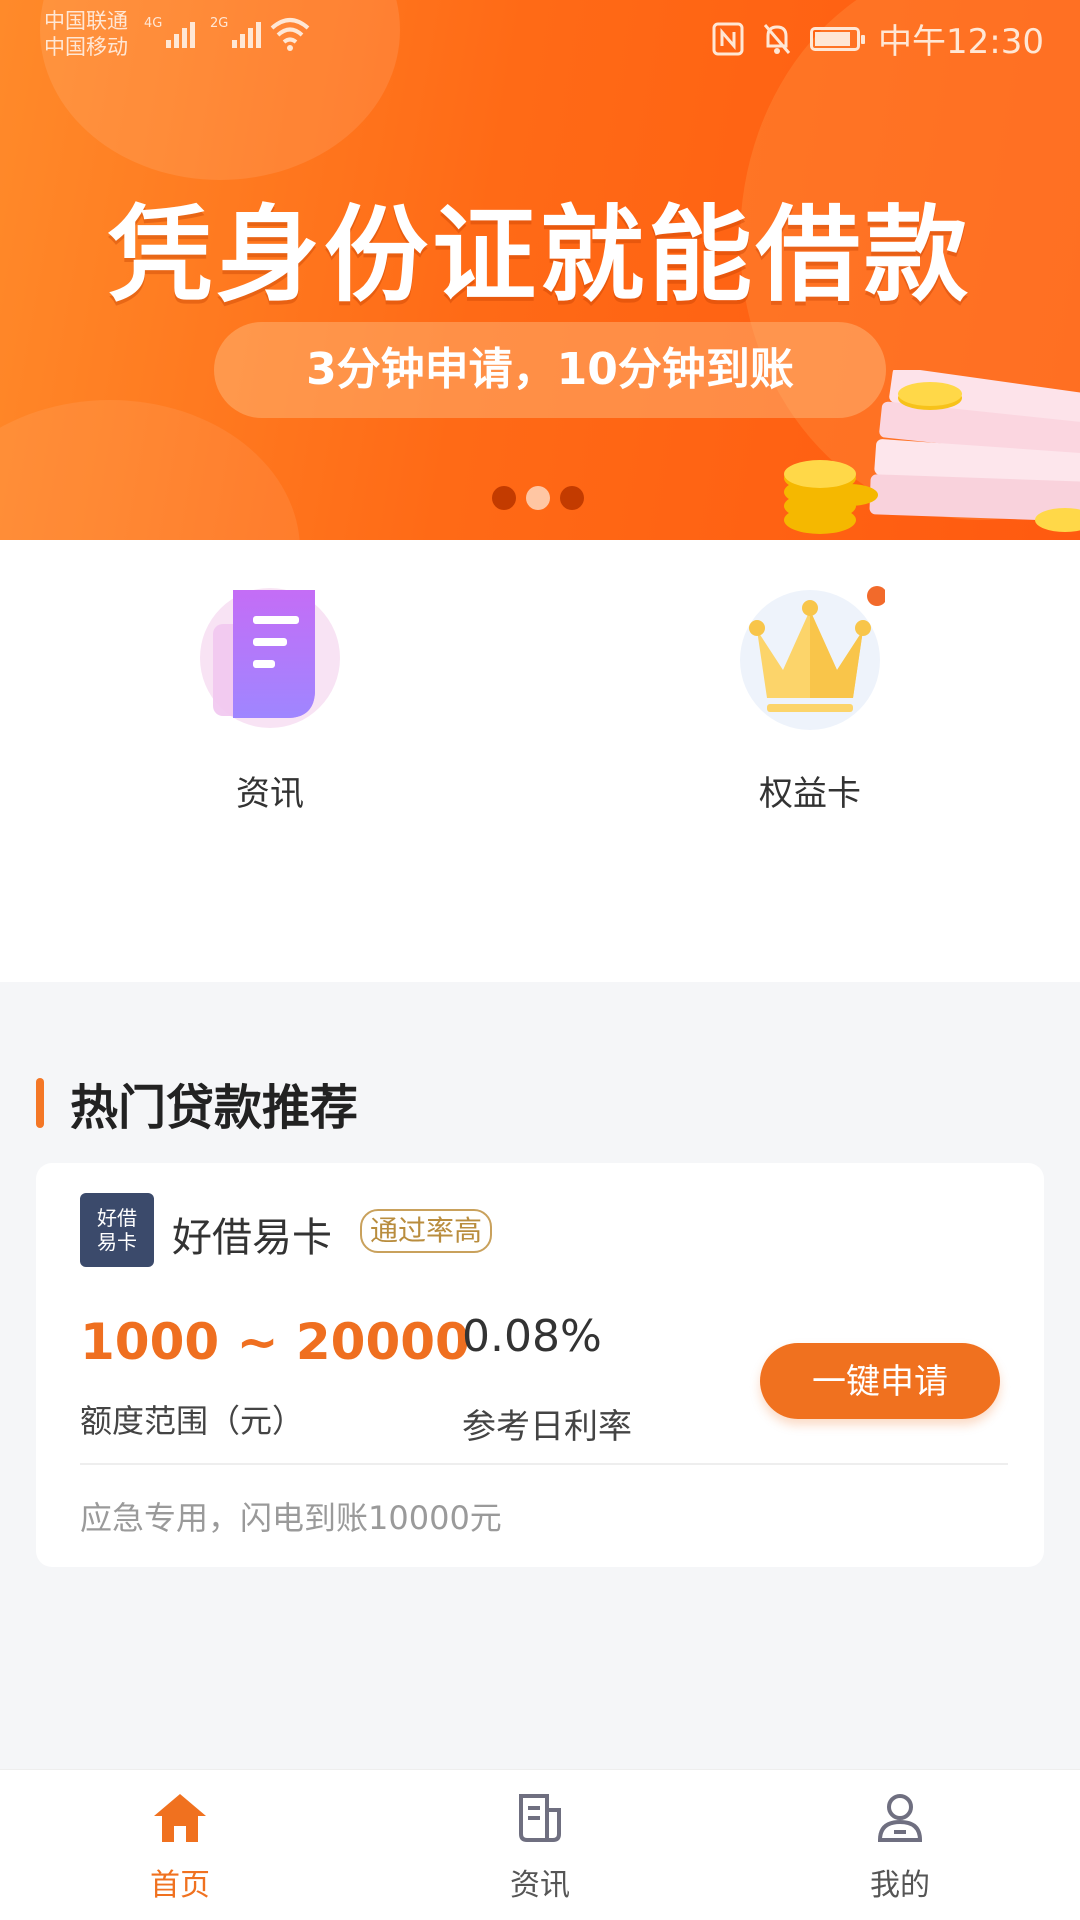  Describe the element at coordinates (426, 1231) in the screenshot. I see `approval-badge: 通过率高` at that location.